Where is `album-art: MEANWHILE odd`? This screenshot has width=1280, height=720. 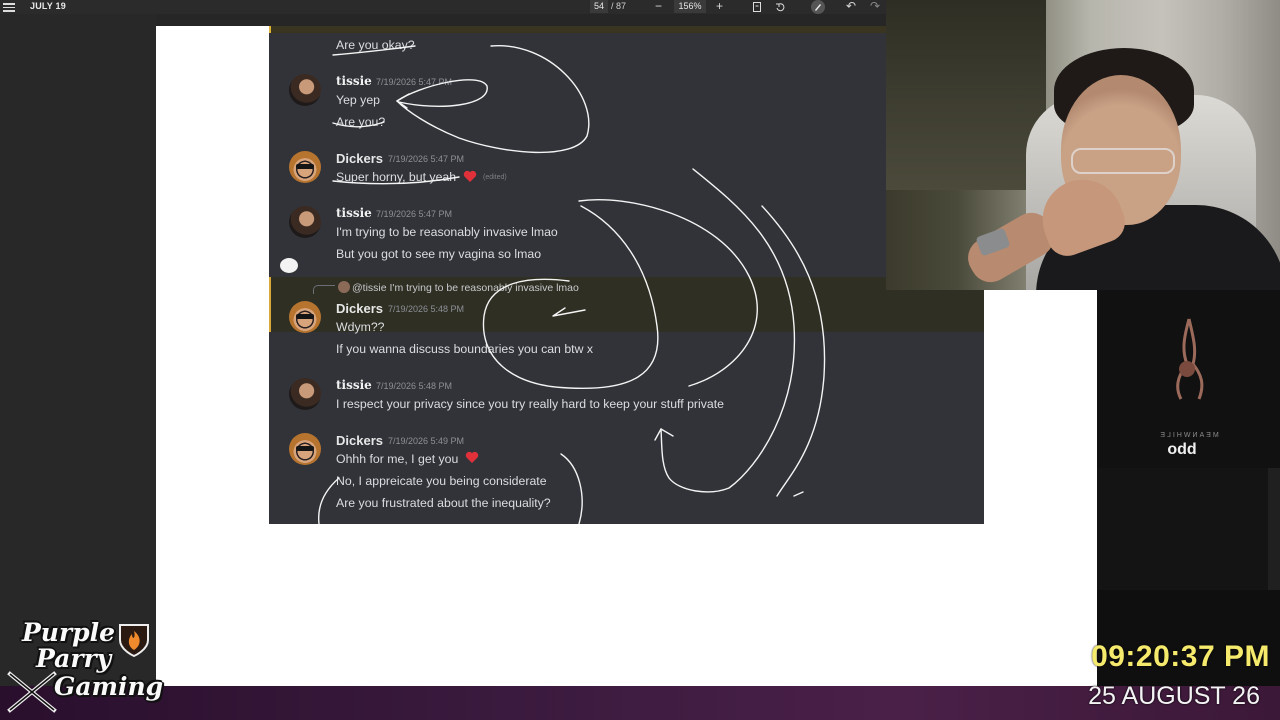 album-art: MEANWHILE odd is located at coordinates (1188, 379).